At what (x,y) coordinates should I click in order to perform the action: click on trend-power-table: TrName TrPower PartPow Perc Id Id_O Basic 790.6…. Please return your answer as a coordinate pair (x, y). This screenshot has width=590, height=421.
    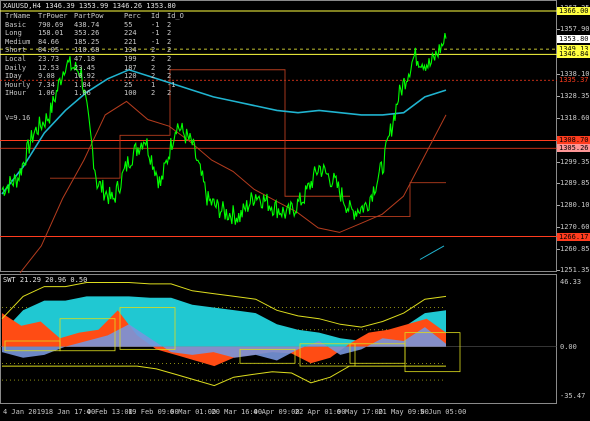
    Looking at the image, I should click on (94, 55).